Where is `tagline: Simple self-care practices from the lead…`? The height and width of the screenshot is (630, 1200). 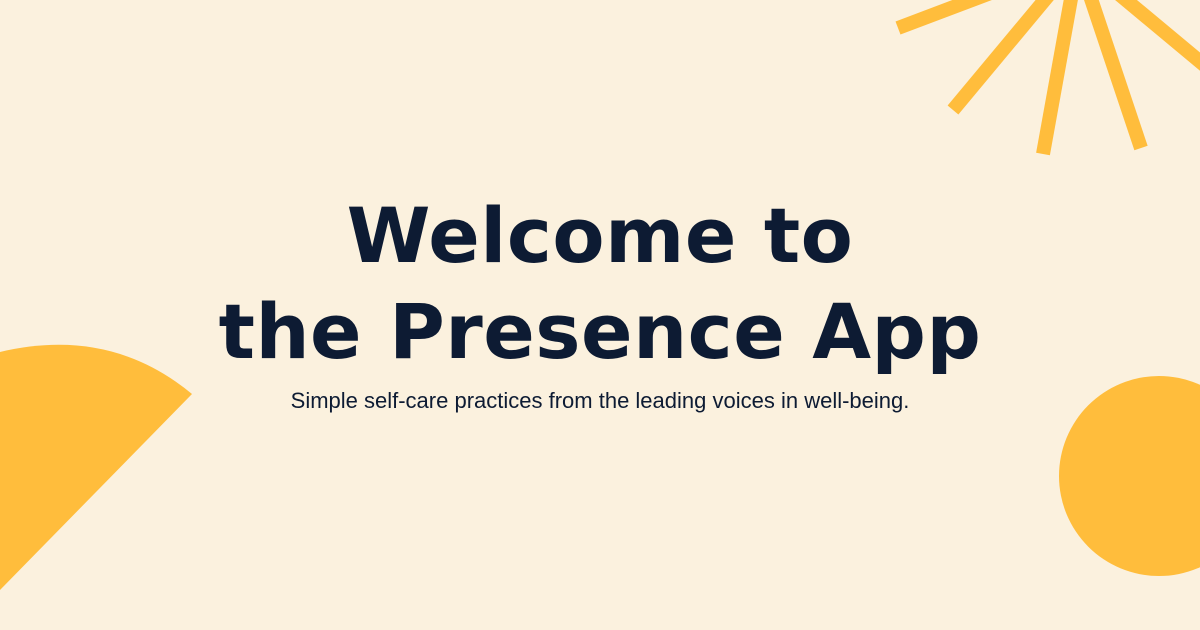 tagline: Simple self-care practices from the lead… is located at coordinates (600, 400).